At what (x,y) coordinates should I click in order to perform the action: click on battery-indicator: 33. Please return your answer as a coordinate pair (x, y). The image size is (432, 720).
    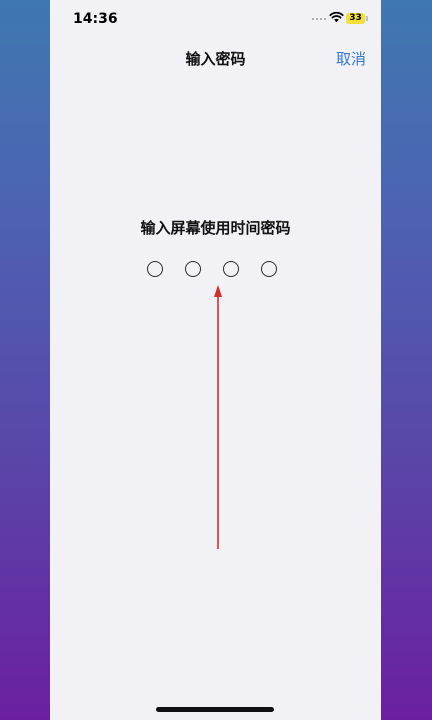
    Looking at the image, I should click on (355, 18).